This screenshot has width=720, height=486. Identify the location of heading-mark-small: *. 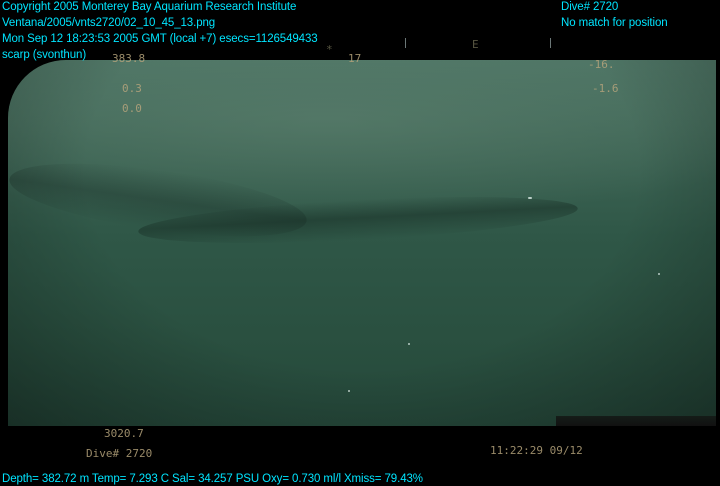
(329, 49).